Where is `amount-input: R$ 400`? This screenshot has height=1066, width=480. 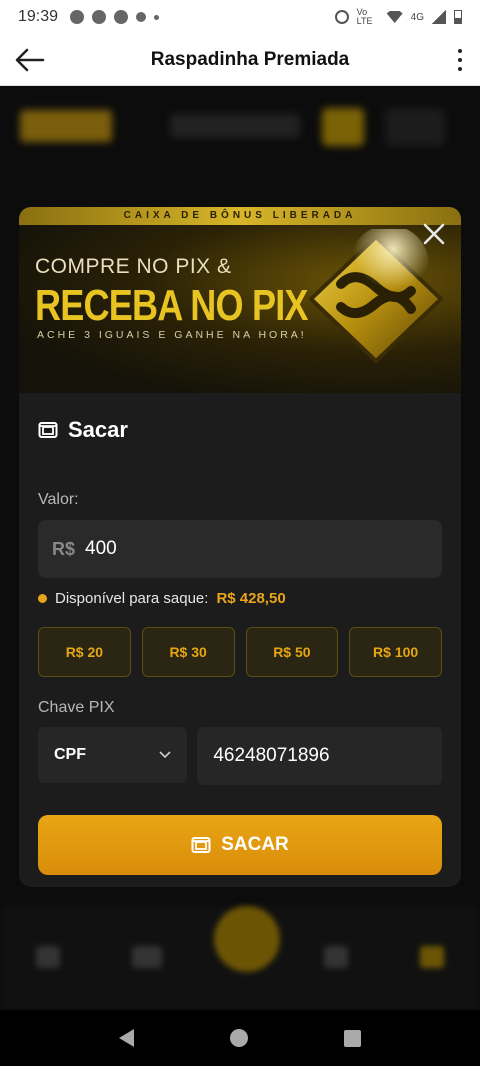
amount-input: R$ 400 is located at coordinates (240, 549).